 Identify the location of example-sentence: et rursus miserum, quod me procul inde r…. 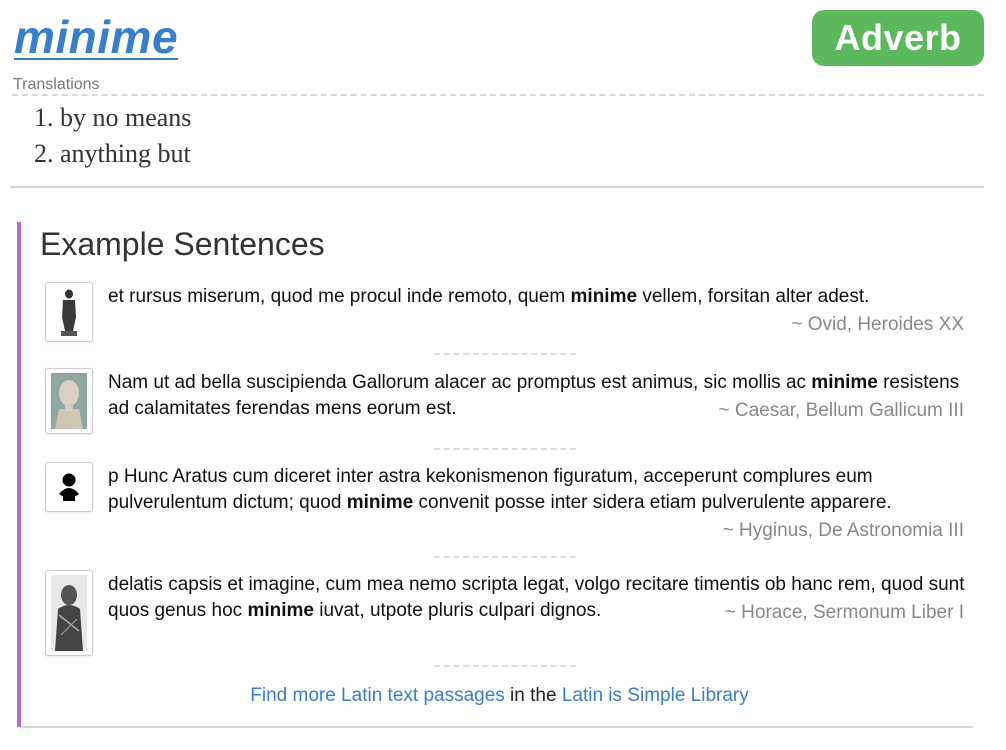
(489, 296).